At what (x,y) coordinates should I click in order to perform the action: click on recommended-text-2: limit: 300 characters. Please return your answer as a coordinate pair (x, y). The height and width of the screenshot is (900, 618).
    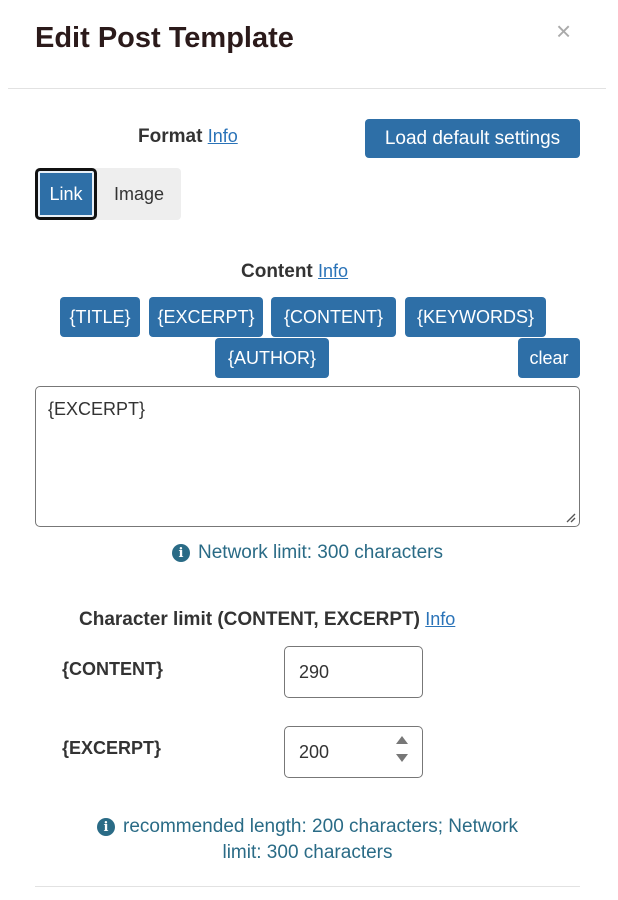
    Looking at the image, I should click on (307, 852).